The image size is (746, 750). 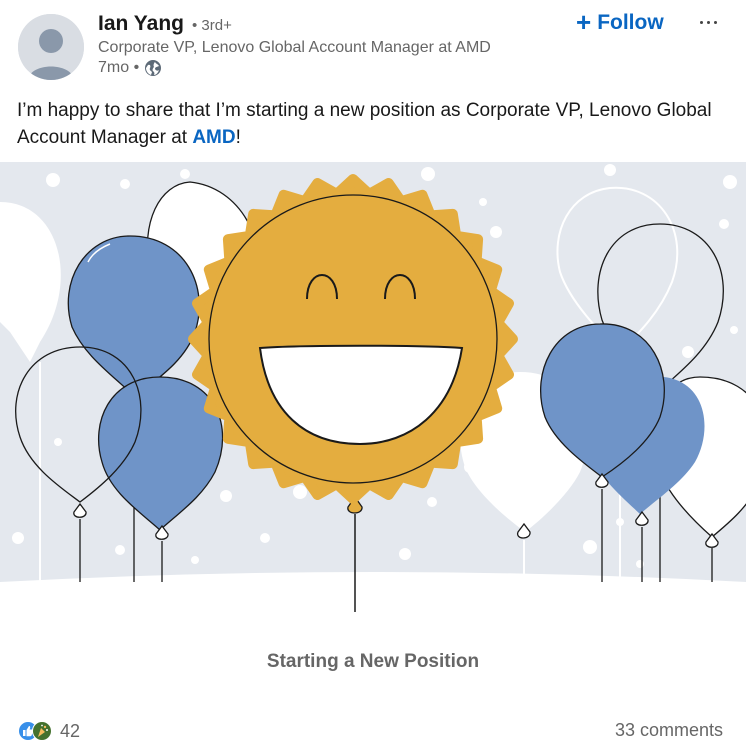 What do you see at coordinates (630, 22) in the screenshot?
I see `follow-label: Follow` at bounding box center [630, 22].